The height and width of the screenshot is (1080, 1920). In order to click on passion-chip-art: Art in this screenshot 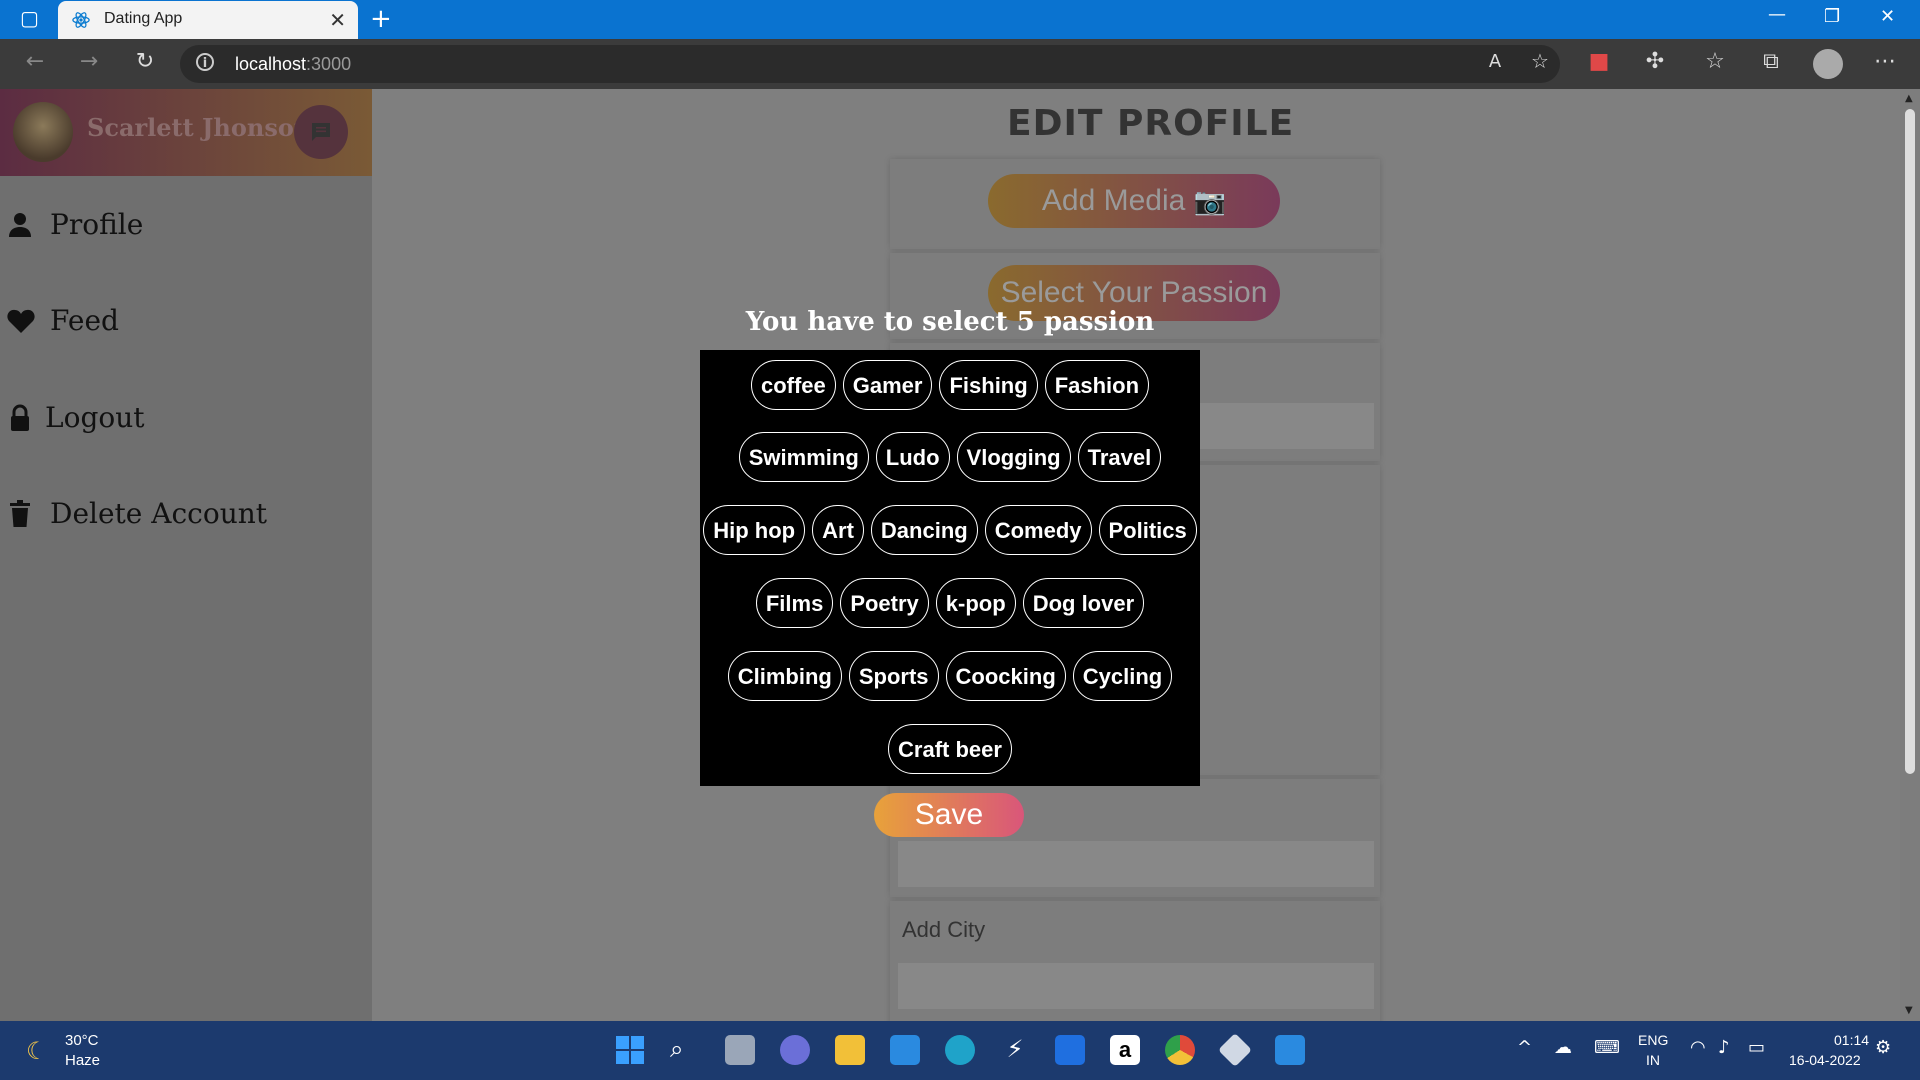, I will do `click(838, 530)`.